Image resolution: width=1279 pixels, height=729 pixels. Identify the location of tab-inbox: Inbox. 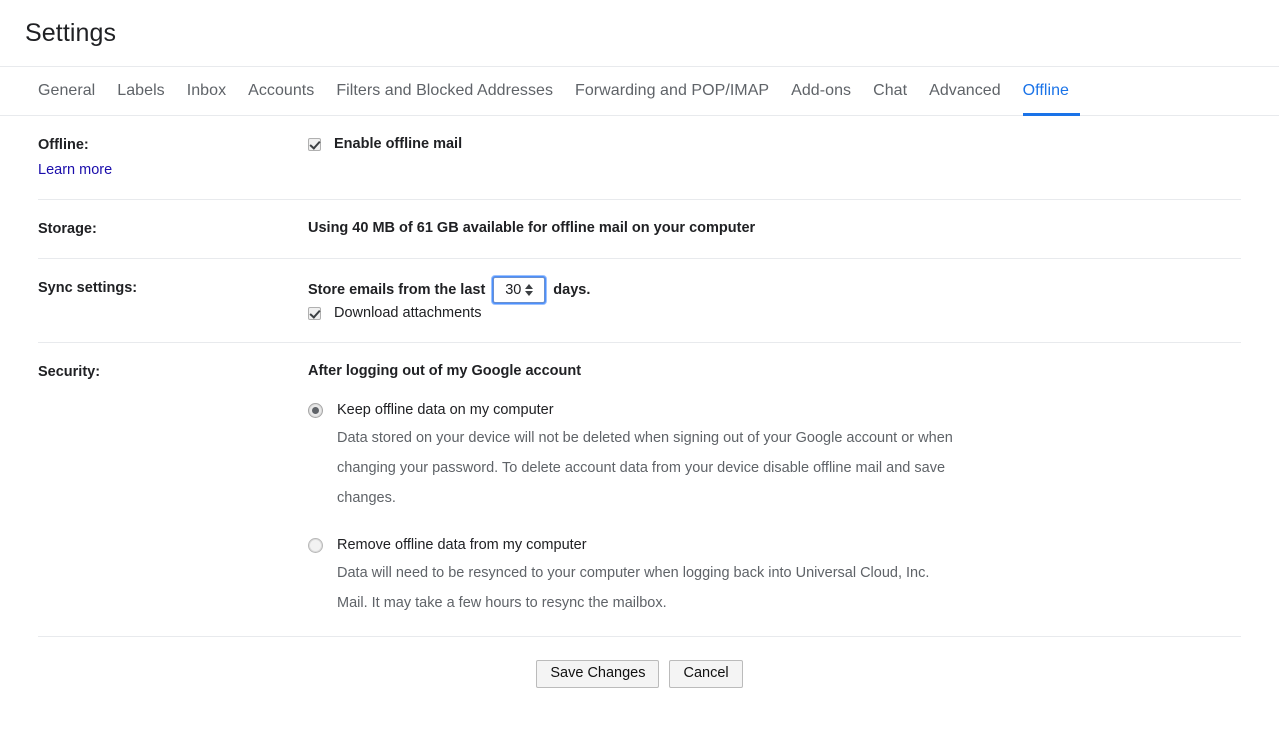
(206, 91).